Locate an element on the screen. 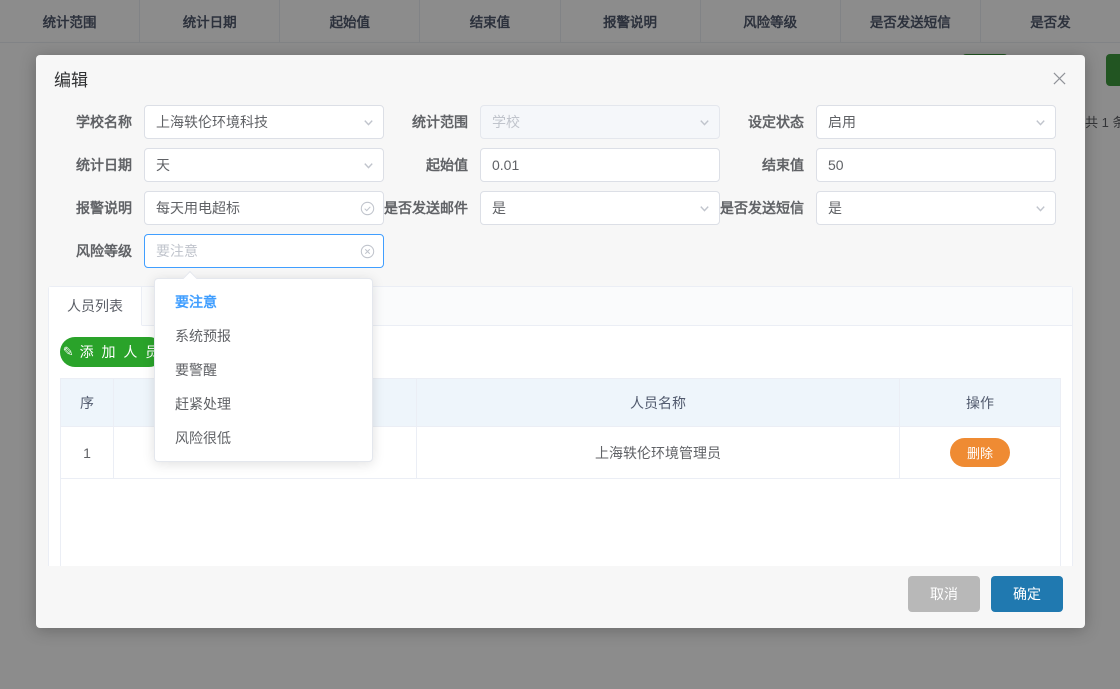  send-email-input is located at coordinates (600, 208).